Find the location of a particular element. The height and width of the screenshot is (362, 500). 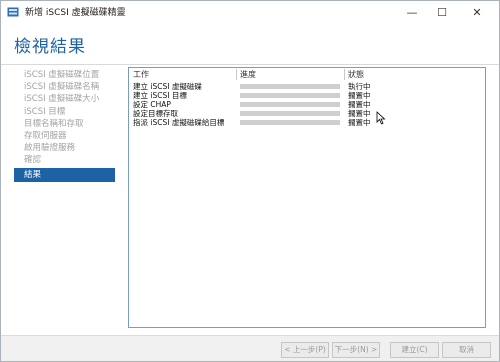

wizard-header: 檢視結果 is located at coordinates (250, 43).